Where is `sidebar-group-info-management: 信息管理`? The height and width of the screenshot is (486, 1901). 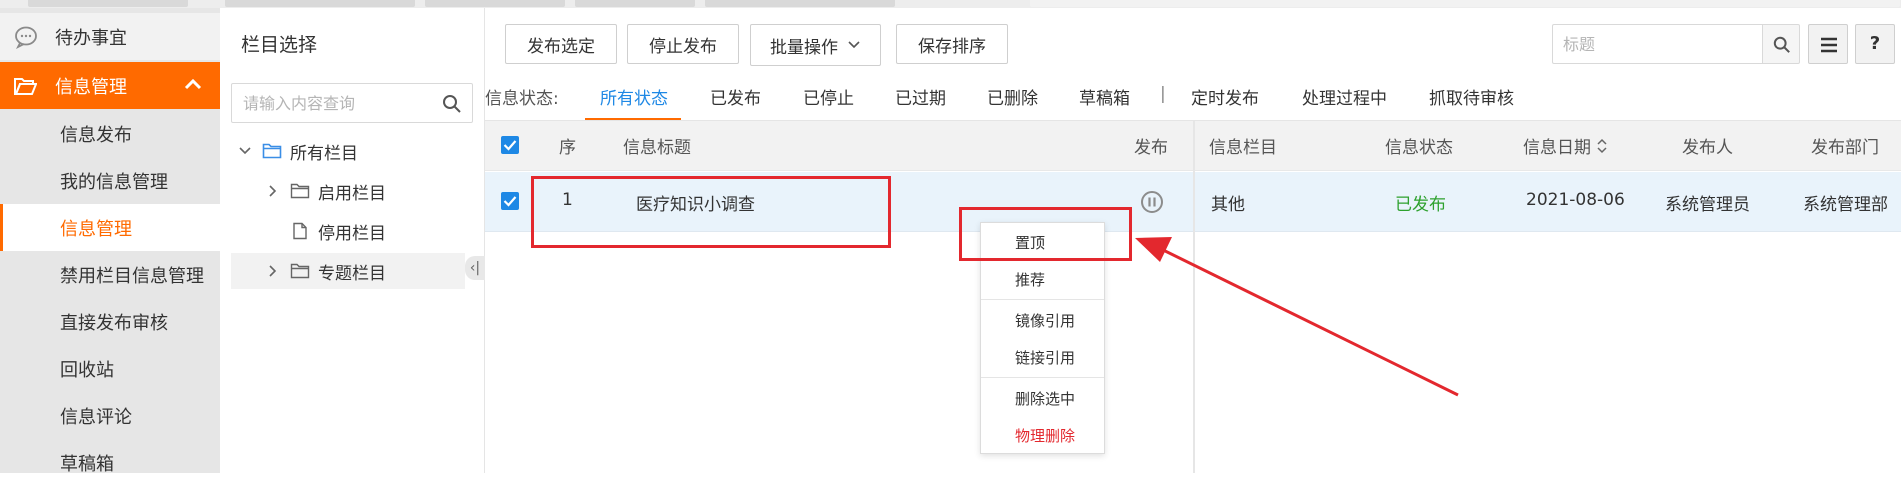 sidebar-group-info-management: 信息管理 is located at coordinates (110, 85).